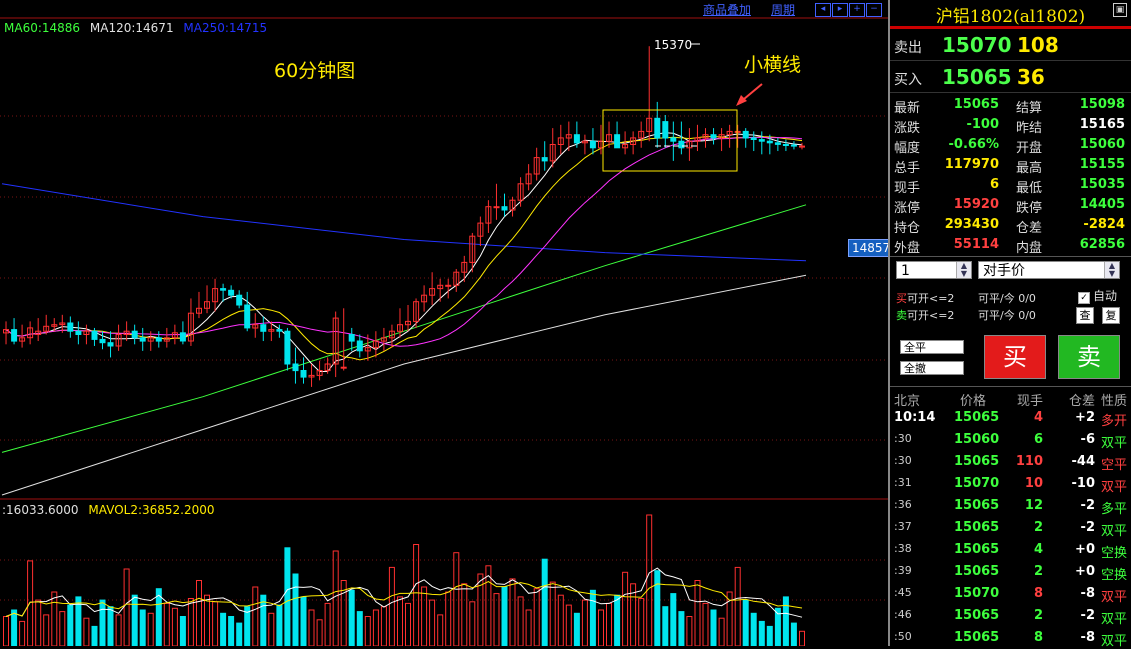 The height and width of the screenshot is (649, 1131). Describe the element at coordinates (905, 271) in the screenshot. I see `quantity-value: 1` at that location.